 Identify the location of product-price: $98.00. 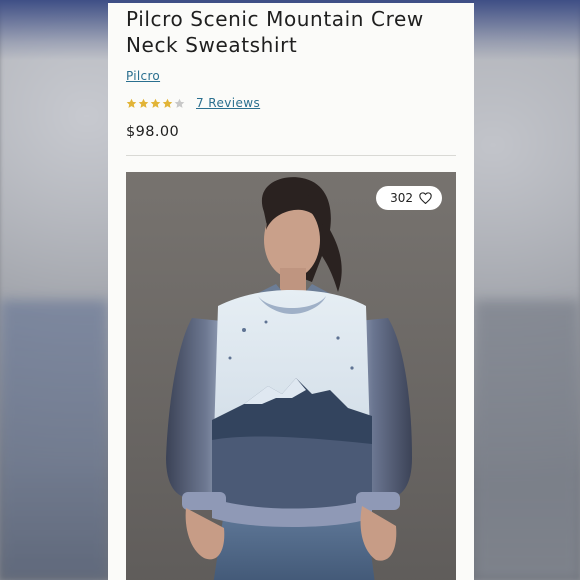
(153, 132).